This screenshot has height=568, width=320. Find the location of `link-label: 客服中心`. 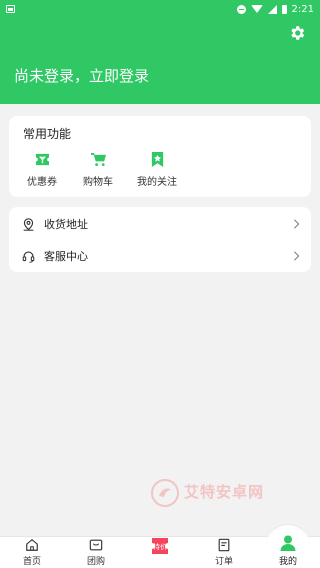

link-label: 客服中心 is located at coordinates (66, 256).